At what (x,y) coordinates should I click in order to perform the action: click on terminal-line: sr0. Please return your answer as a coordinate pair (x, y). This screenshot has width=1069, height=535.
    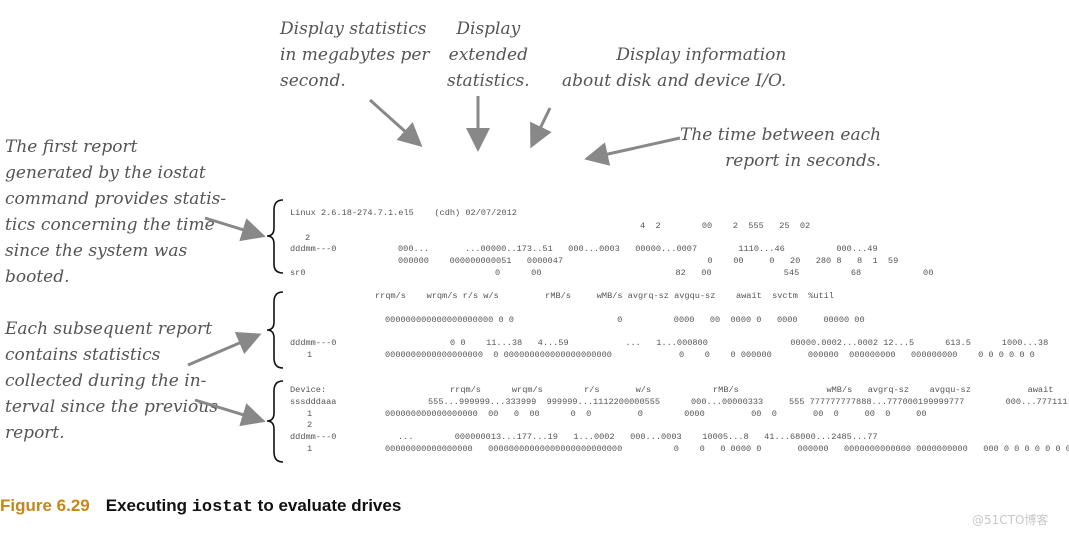
    Looking at the image, I should click on (298, 273).